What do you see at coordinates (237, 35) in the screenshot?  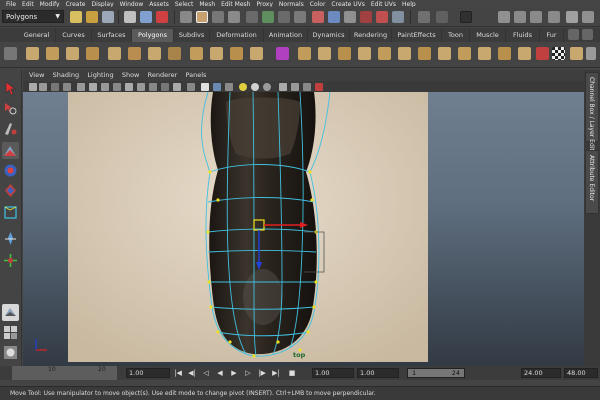 I see `shelf-tab-deformation: Deformation` at bounding box center [237, 35].